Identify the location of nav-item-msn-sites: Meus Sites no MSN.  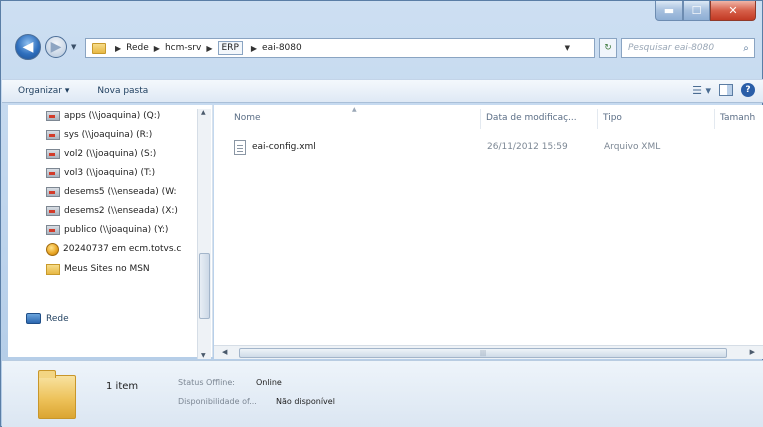
(98, 269).